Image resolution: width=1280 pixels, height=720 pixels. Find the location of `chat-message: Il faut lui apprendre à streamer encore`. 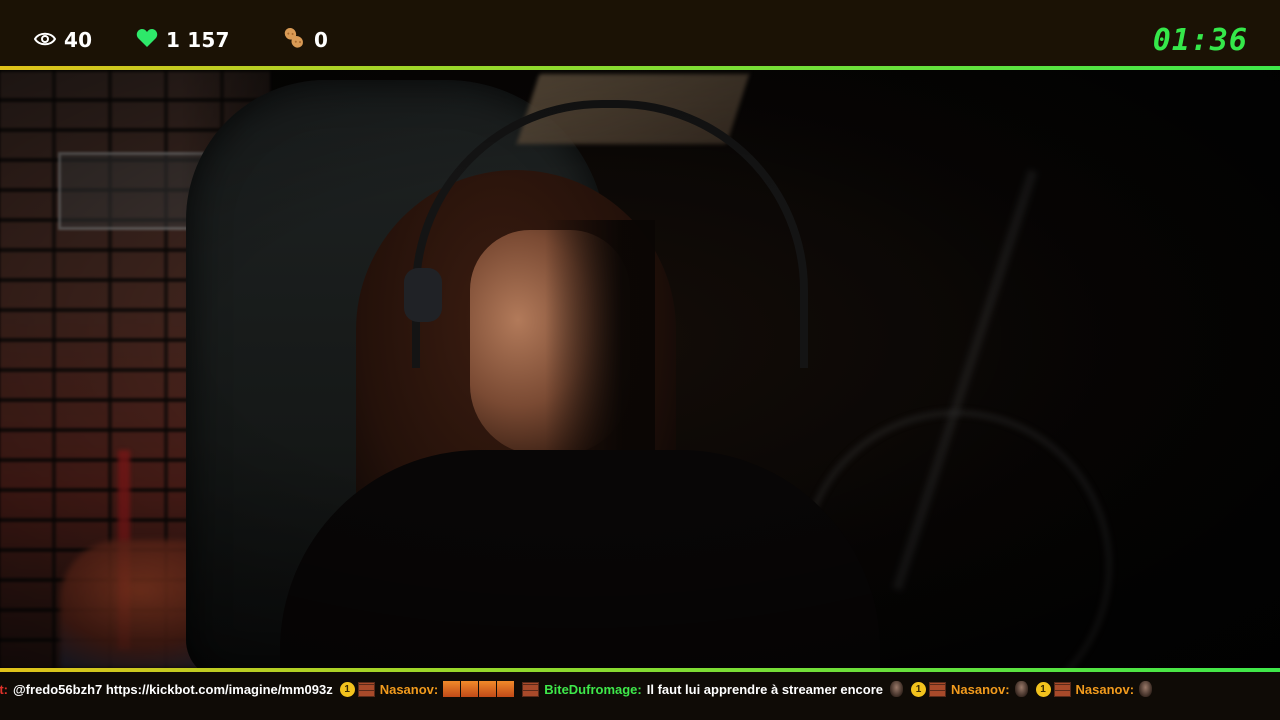

chat-message: Il faut lui apprendre à streamer encore is located at coordinates (764, 689).